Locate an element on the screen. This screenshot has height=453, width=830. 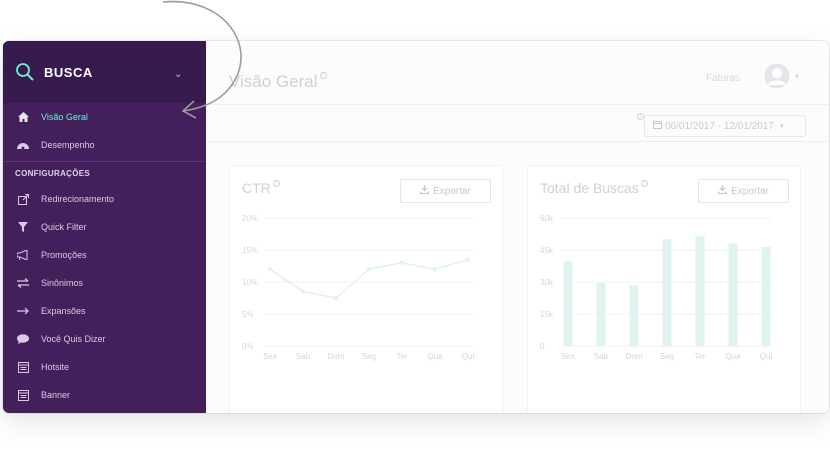
y-tick-label: 20% is located at coordinates (250, 218).